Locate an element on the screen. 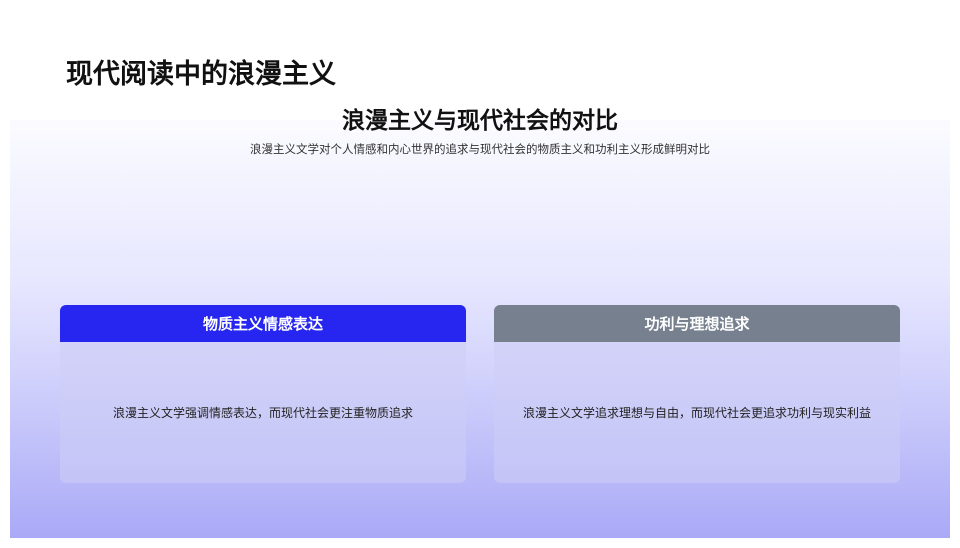 Image resolution: width=960 pixels, height=548 pixels. card-header: 功利与理想追求 is located at coordinates (697, 323).